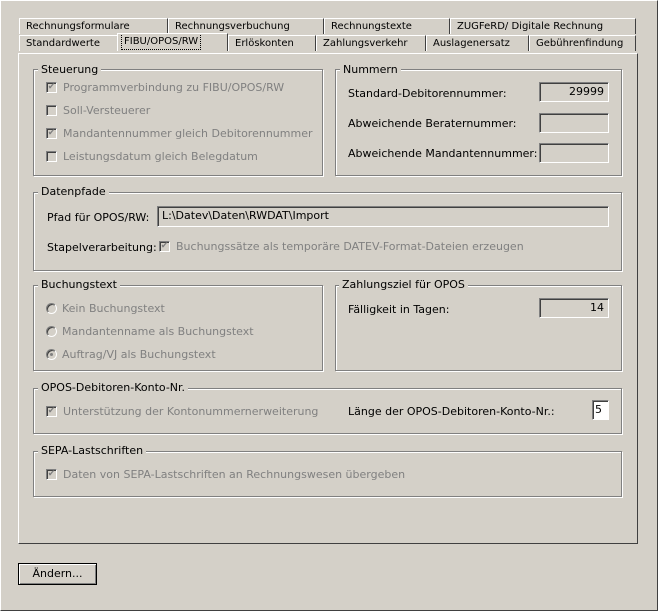 The image size is (658, 611). Describe the element at coordinates (139, 354) in the screenshot. I see `auftrag-vj-label: Auftrag/VJ als Buchungstext` at that location.